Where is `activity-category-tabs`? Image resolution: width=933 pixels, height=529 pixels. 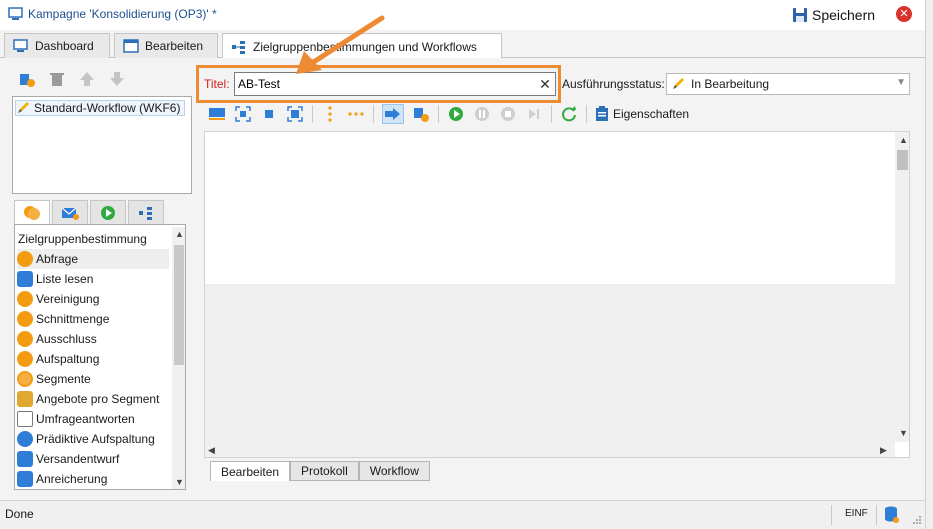 activity-category-tabs is located at coordinates (89, 212).